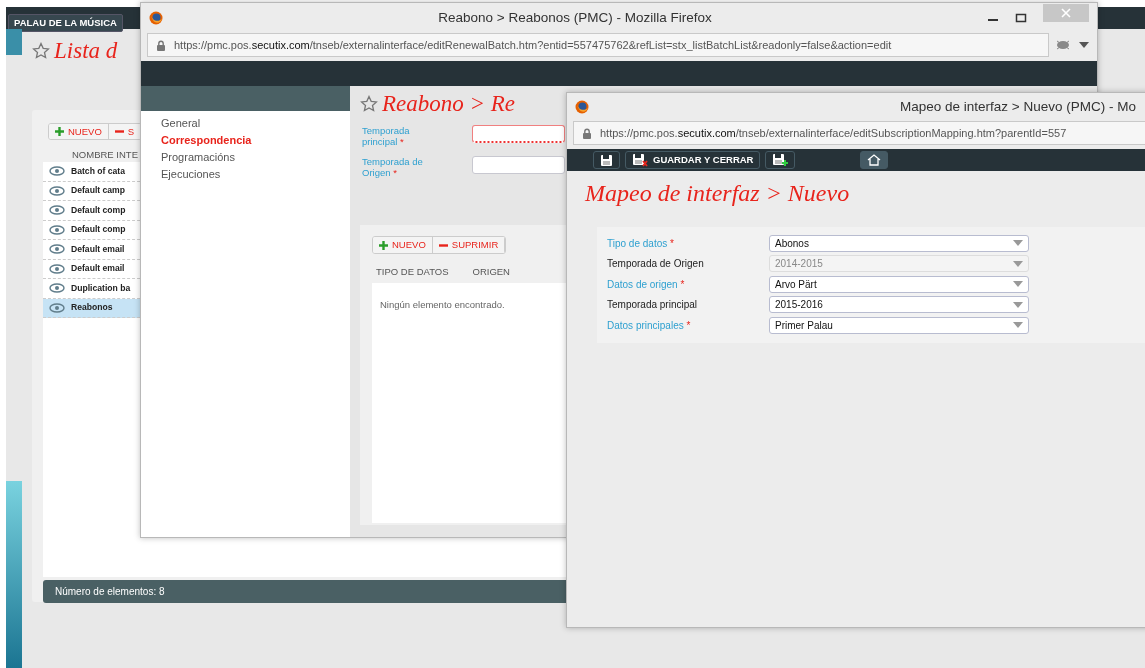 The width and height of the screenshot is (1145, 668). I want to click on minus-icon, so click(119, 131).